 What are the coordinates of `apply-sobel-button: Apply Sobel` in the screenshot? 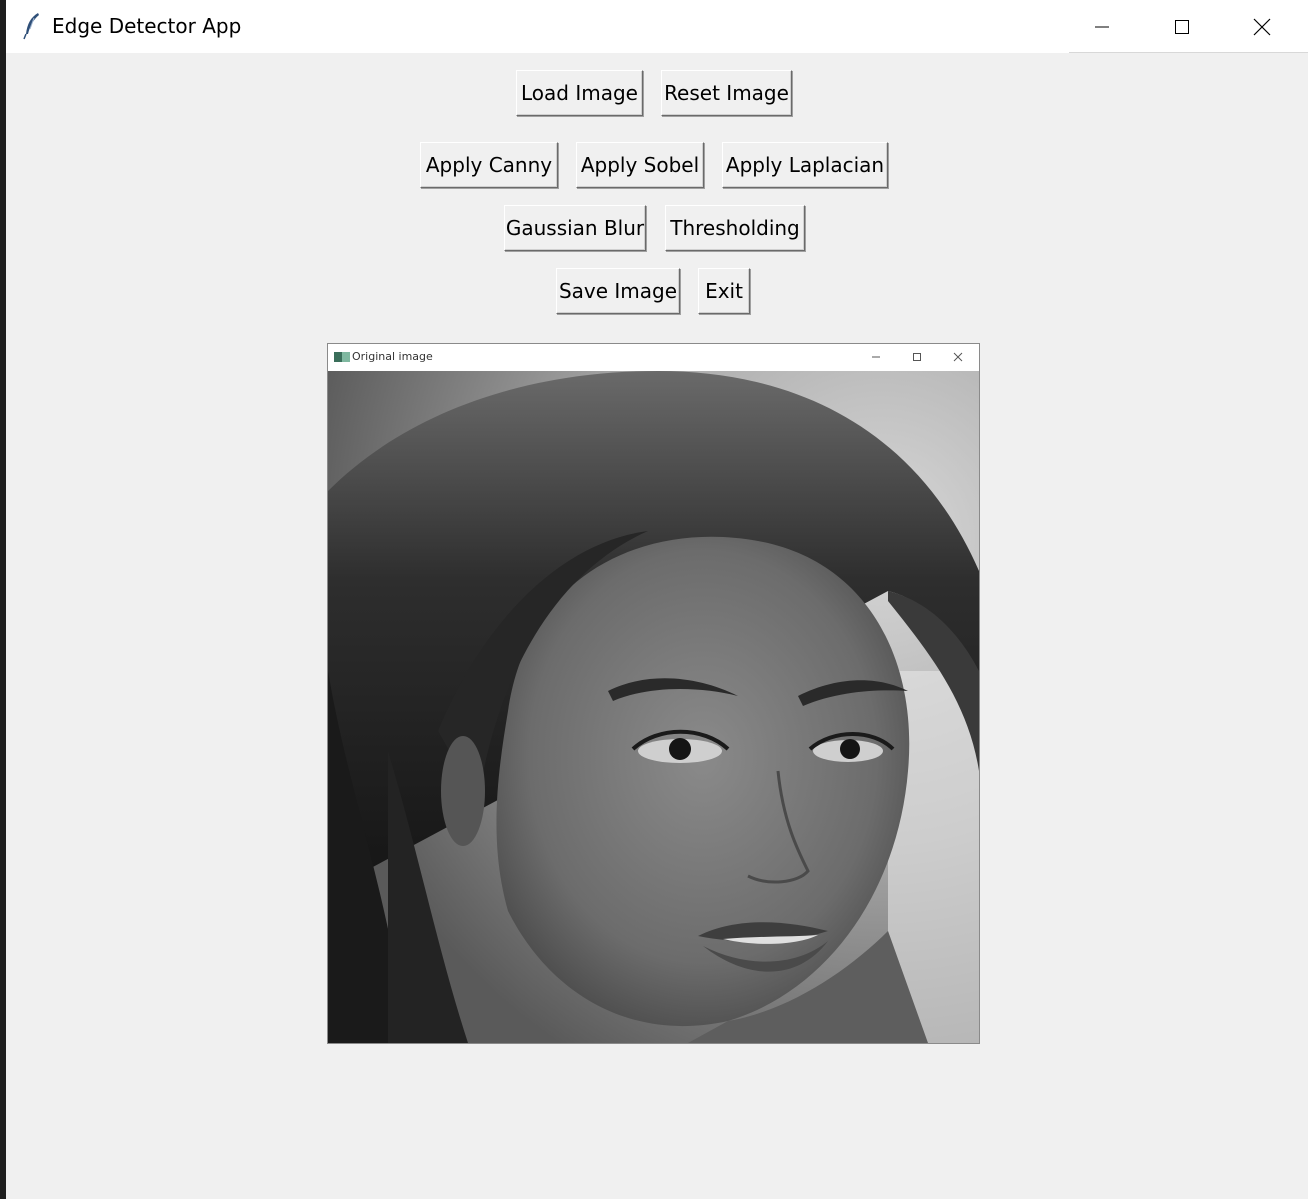 It's located at (640, 165).